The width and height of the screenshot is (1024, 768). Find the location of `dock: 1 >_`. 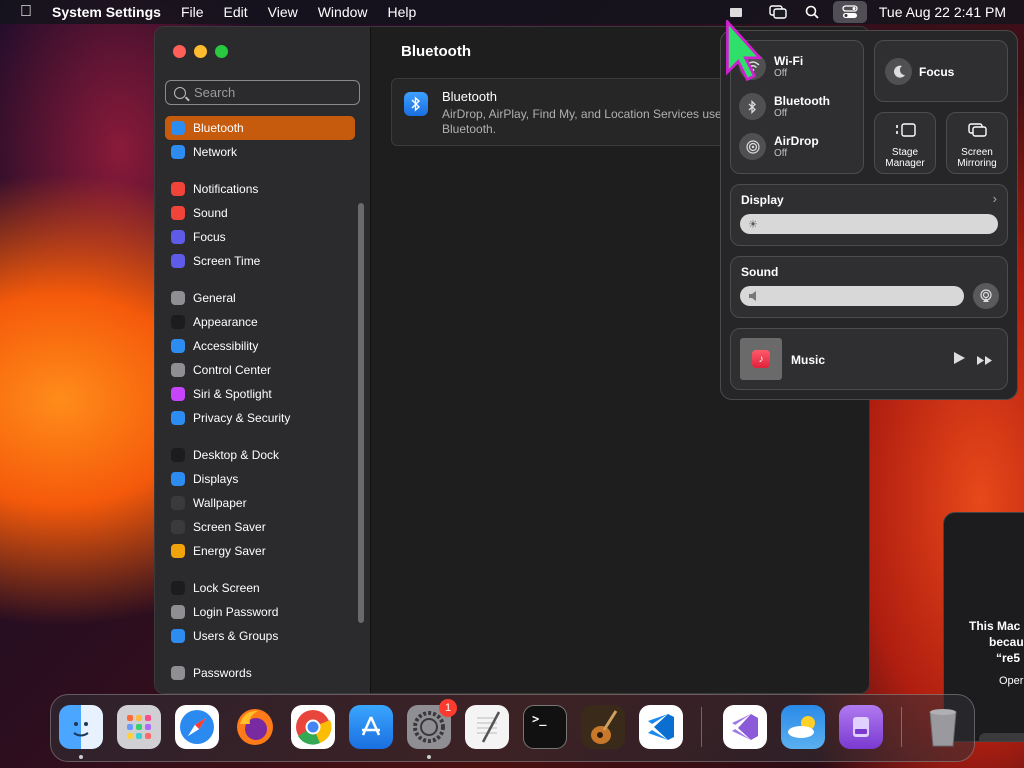

dock: 1 >_ is located at coordinates (512, 728).